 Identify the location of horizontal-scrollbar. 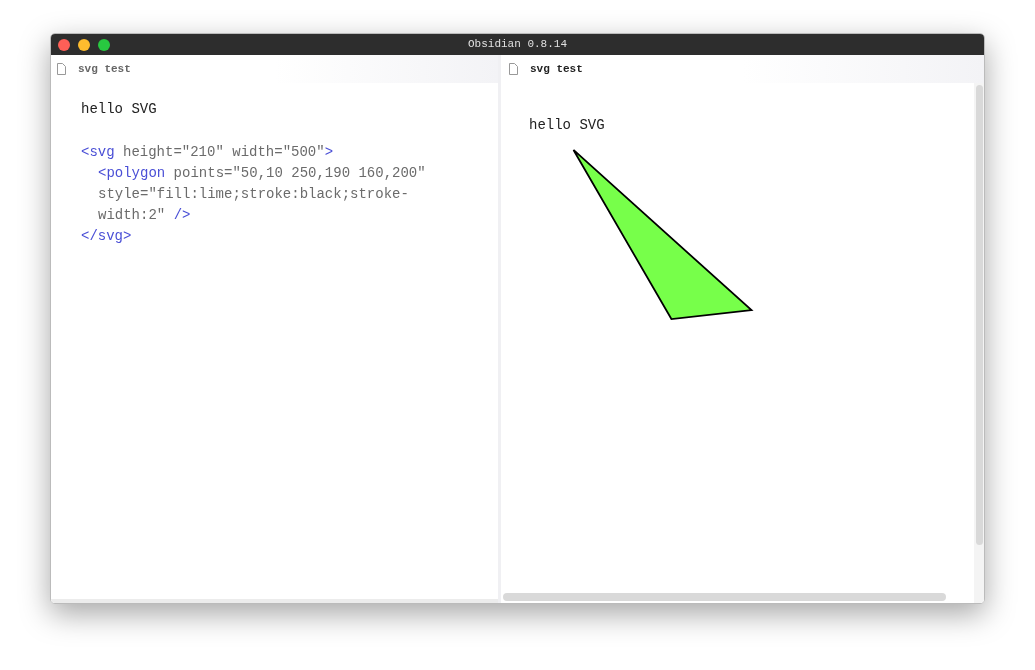
(724, 597).